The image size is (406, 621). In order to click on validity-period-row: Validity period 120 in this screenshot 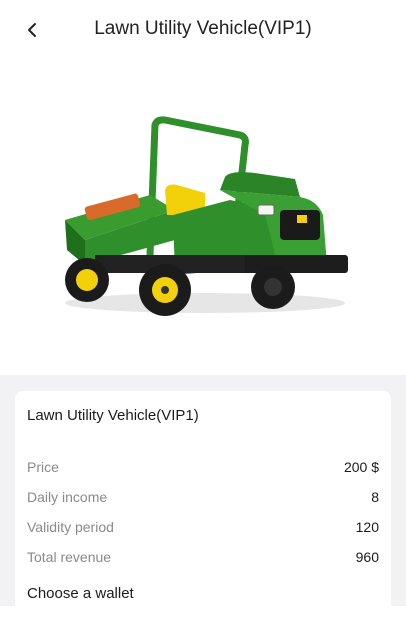, I will do `click(203, 527)`.